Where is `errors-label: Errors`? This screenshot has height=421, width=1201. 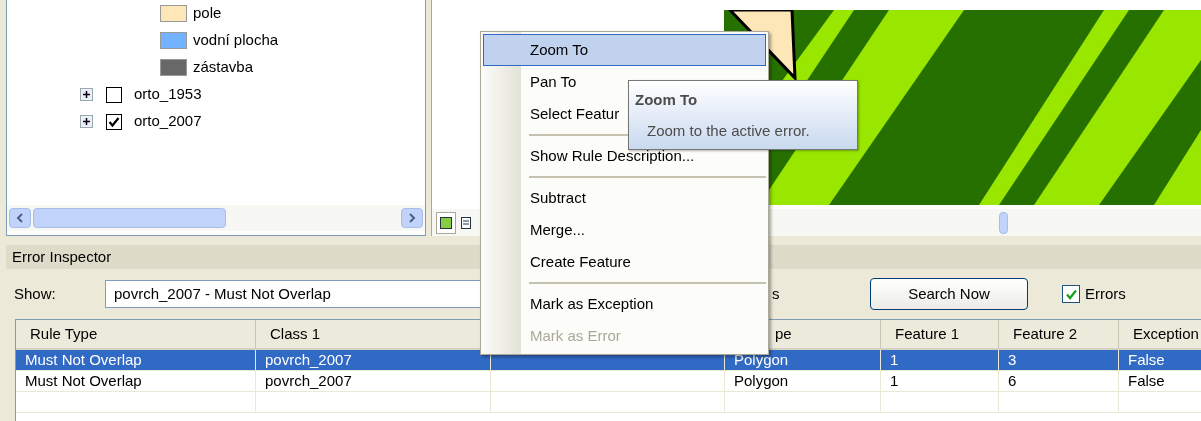 errors-label: Errors is located at coordinates (1105, 294).